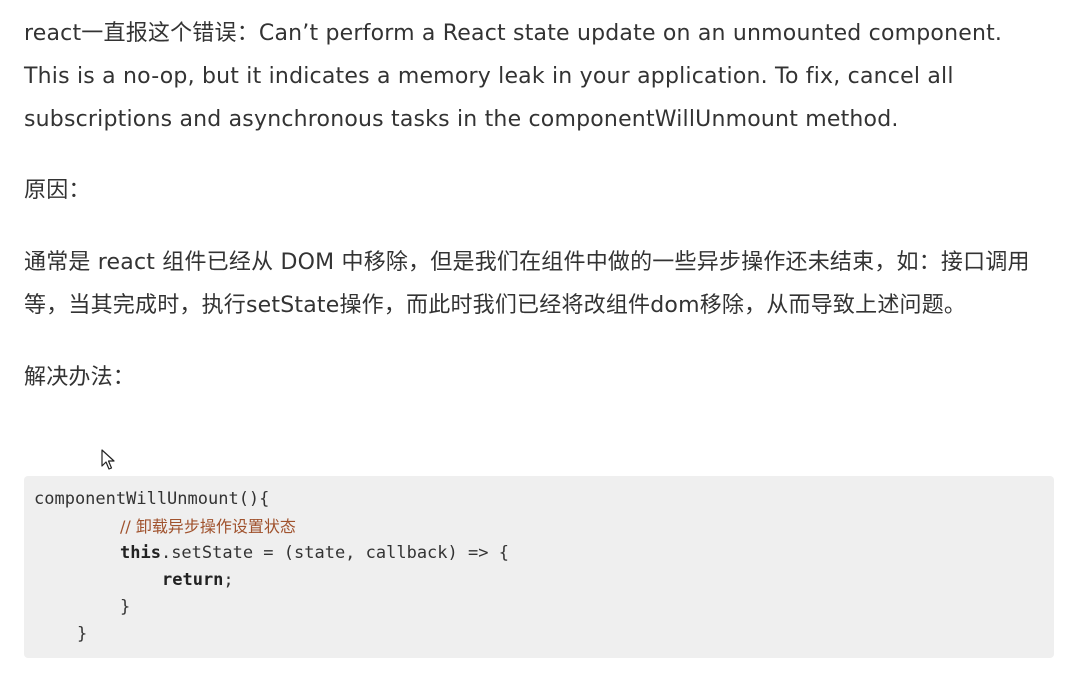 The height and width of the screenshot is (684, 1072). I want to click on code-keyword-return: return, so click(193, 580).